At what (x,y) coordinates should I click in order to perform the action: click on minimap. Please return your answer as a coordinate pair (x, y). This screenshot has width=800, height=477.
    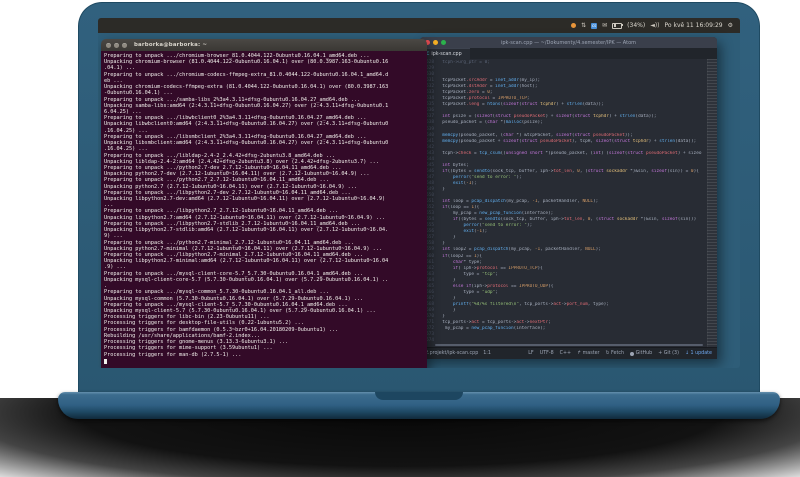
    Looking at the image, I should click on (712, 203).